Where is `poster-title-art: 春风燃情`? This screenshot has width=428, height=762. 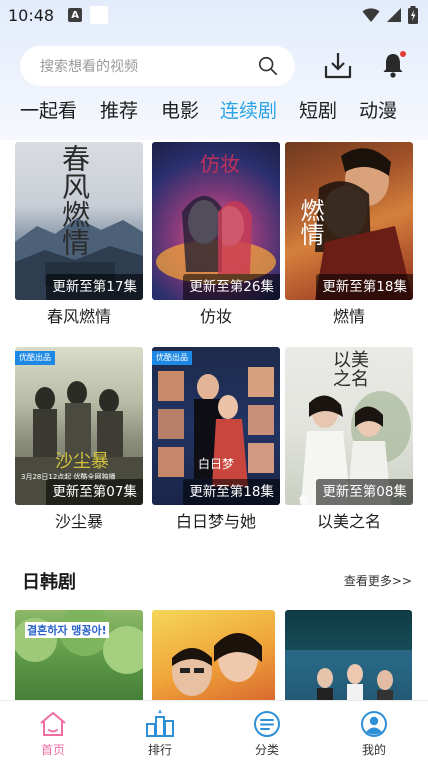 poster-title-art: 春风燃情 is located at coordinates (74, 200).